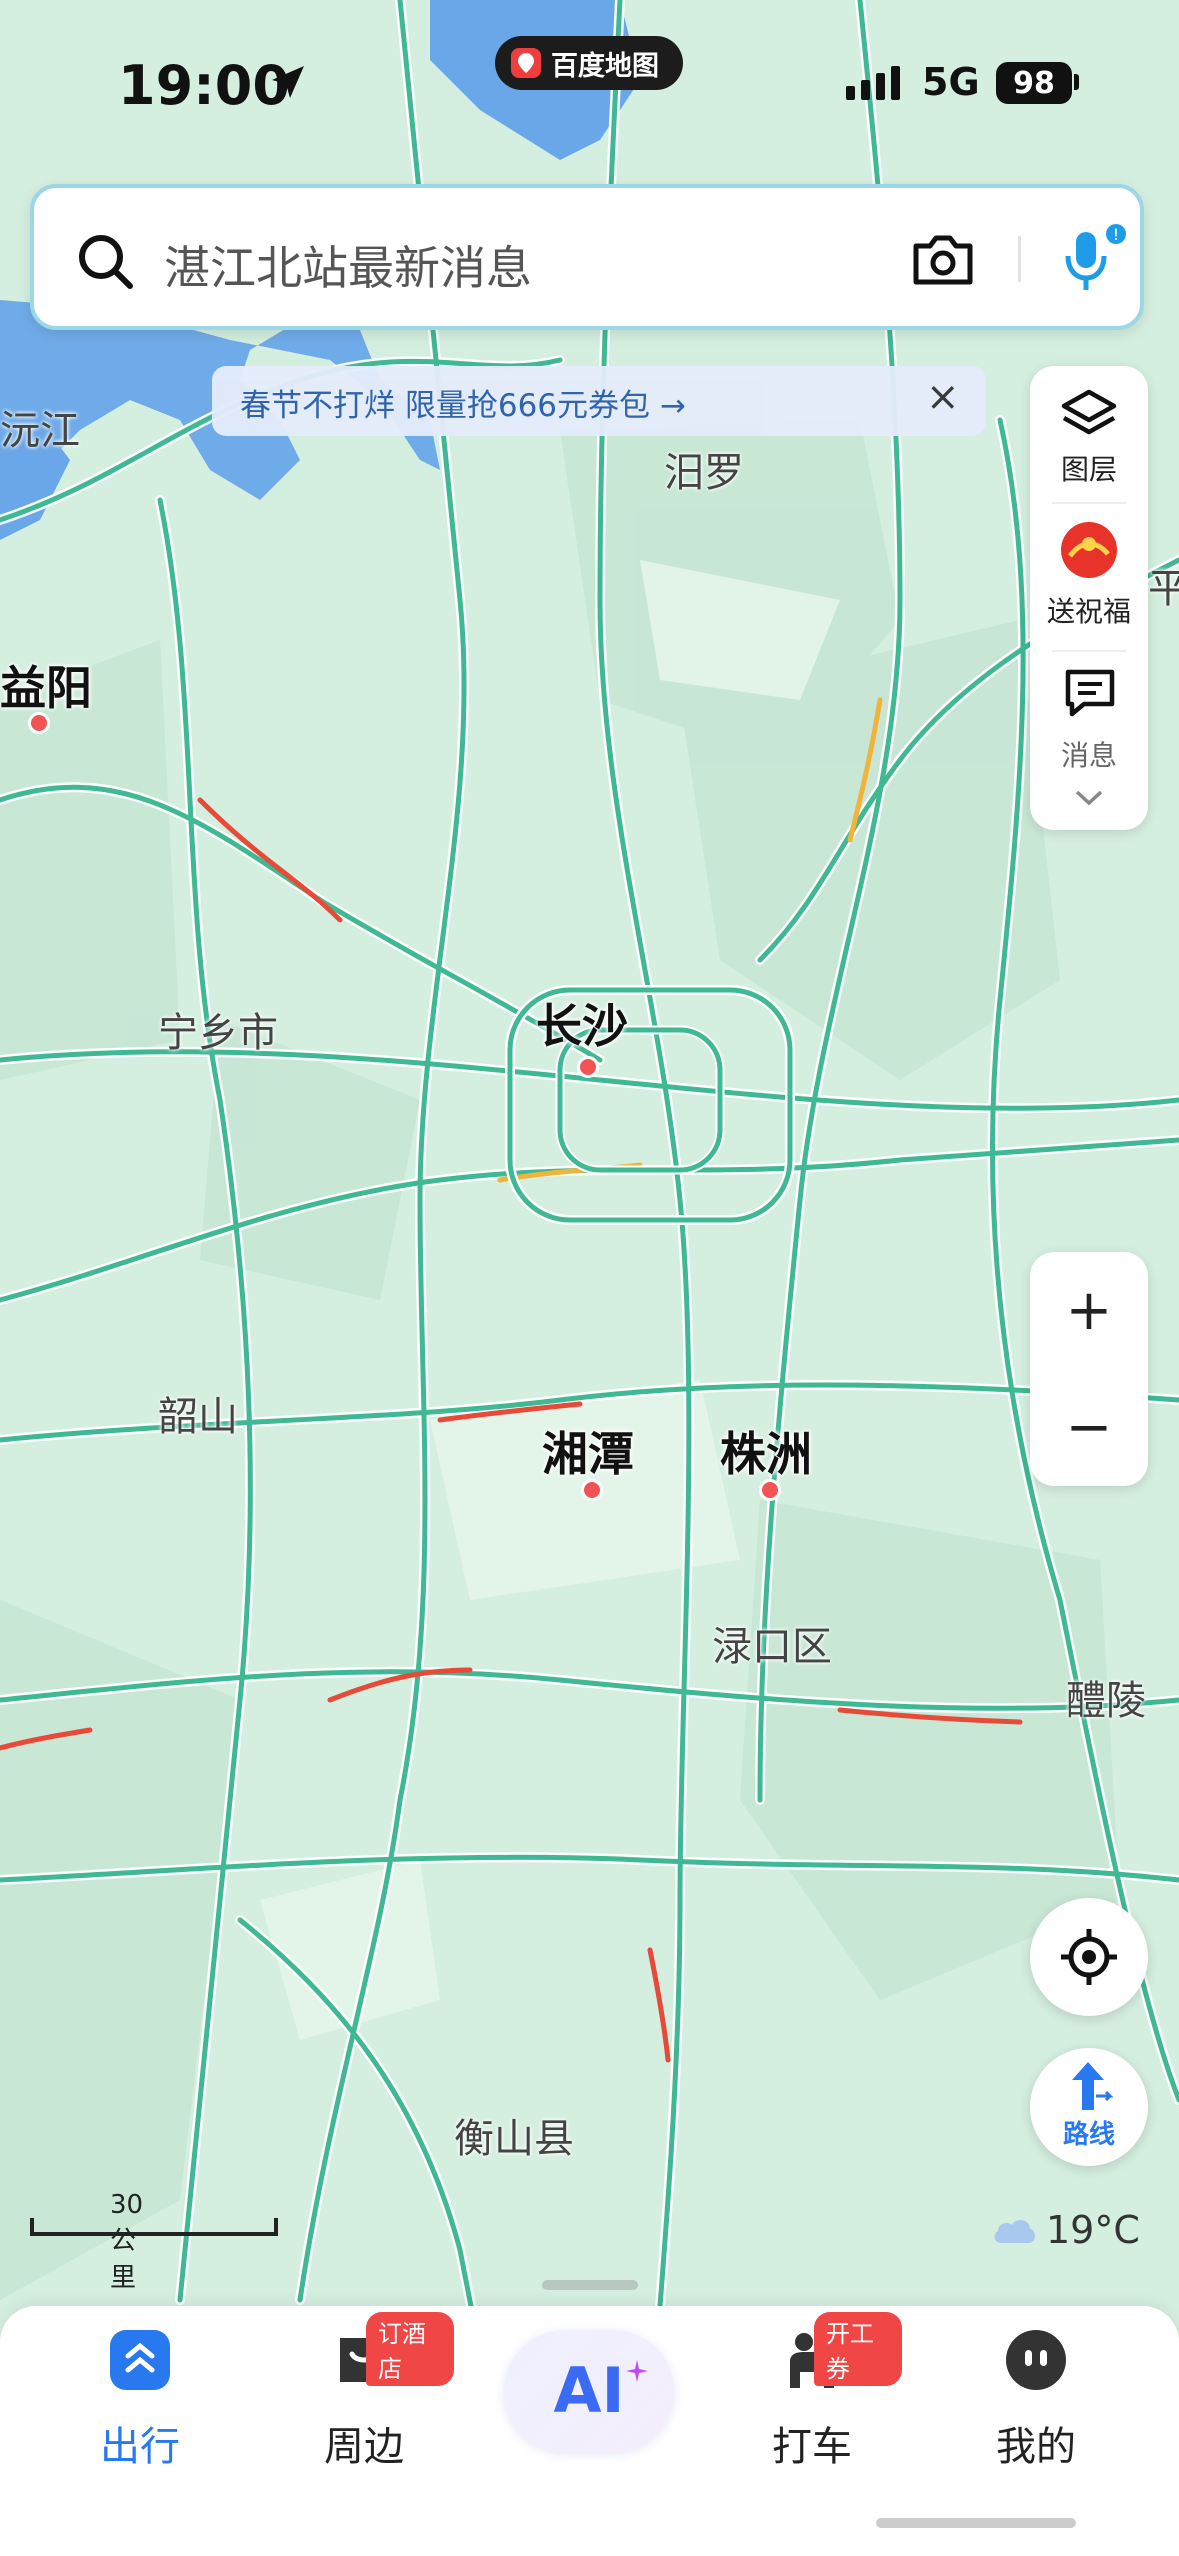  What do you see at coordinates (1093, 2230) in the screenshot?
I see `weather-temp: 19°C` at bounding box center [1093, 2230].